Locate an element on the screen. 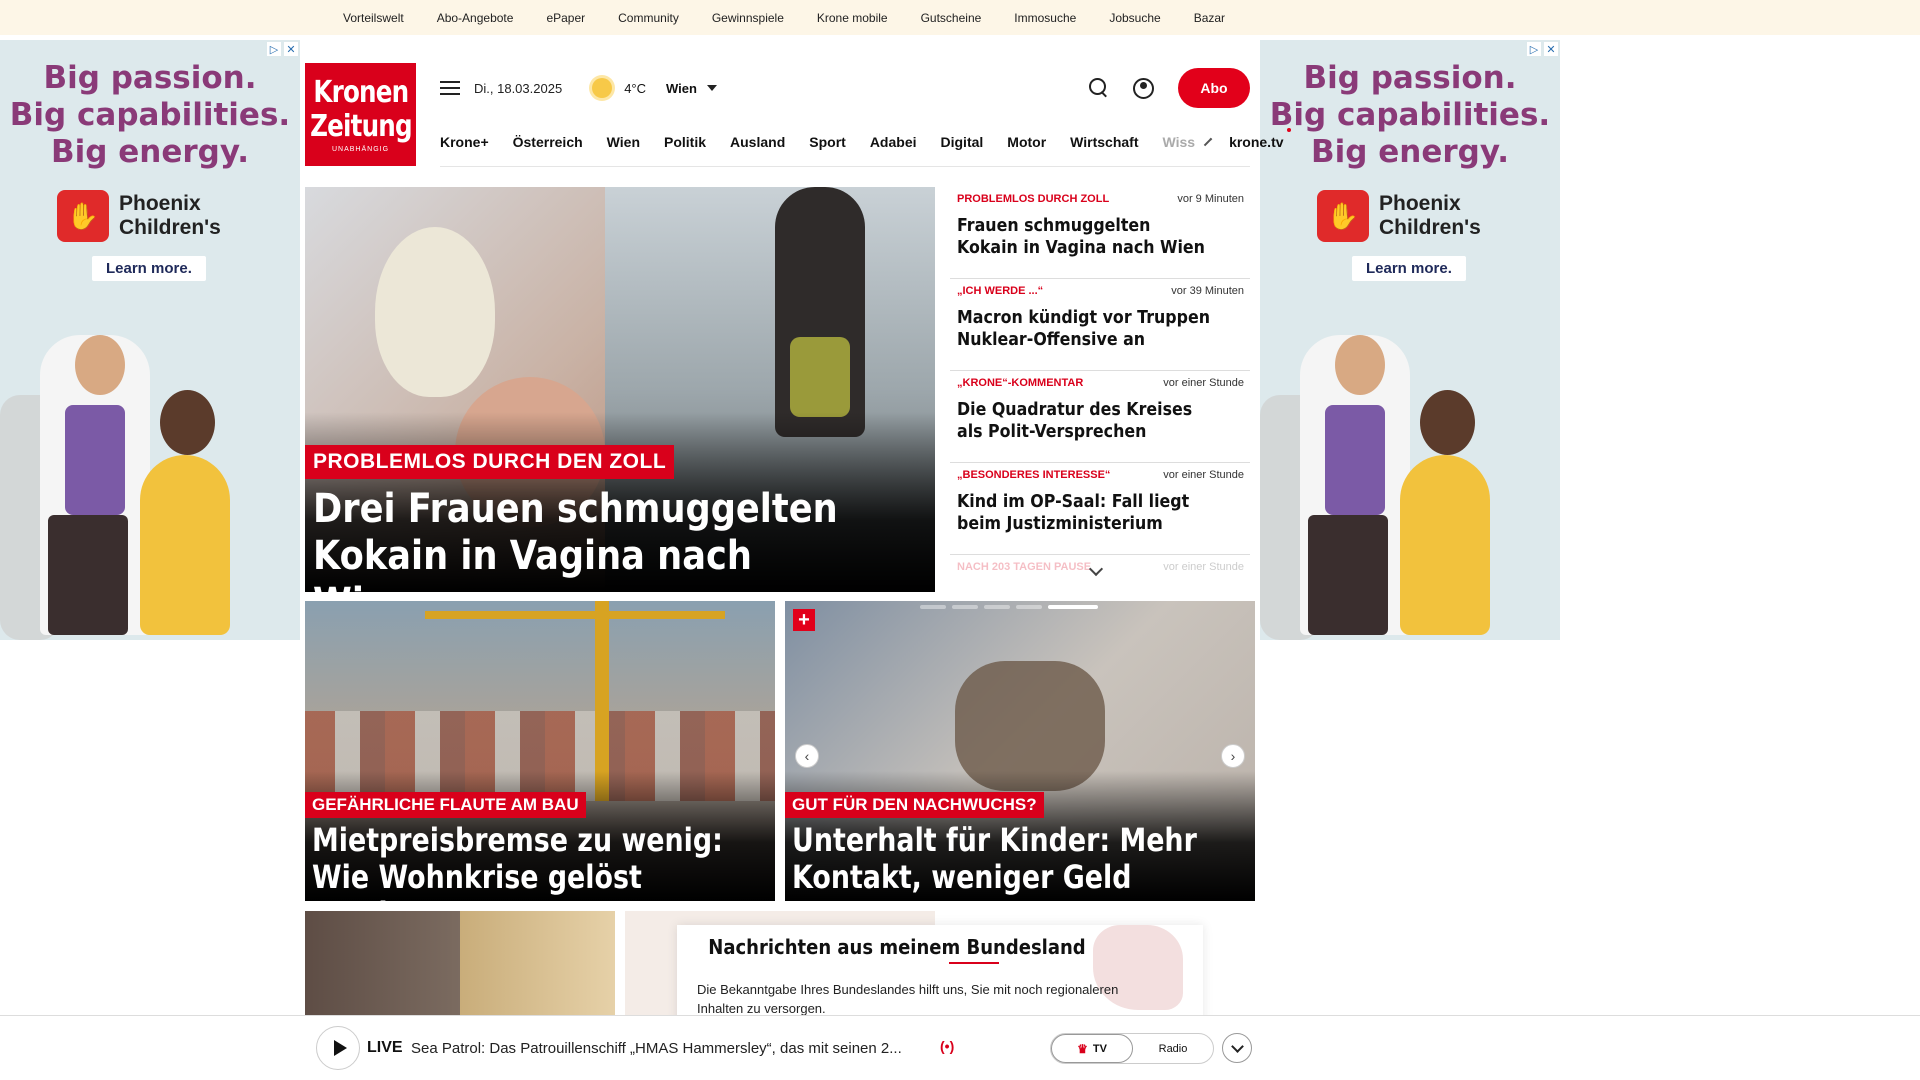 This screenshot has width=1920, height=1080. utility-link-community: Community is located at coordinates (648, 18).